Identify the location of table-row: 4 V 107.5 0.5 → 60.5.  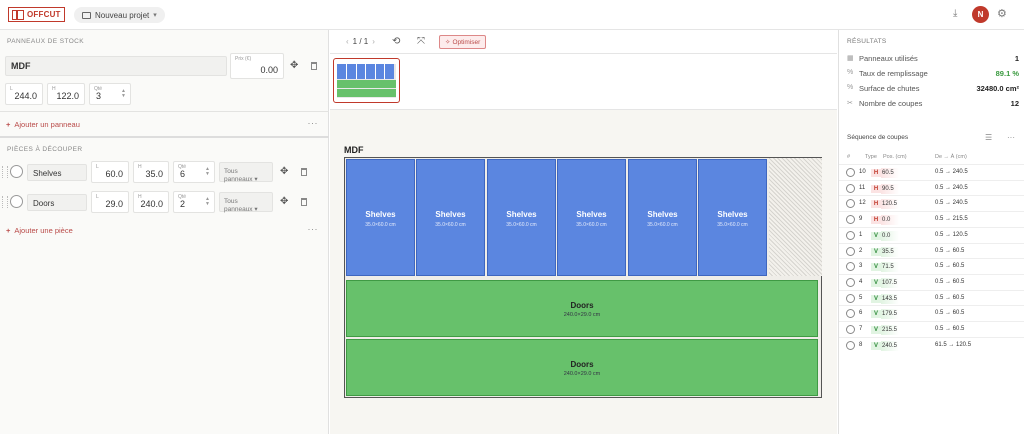
(931, 281).